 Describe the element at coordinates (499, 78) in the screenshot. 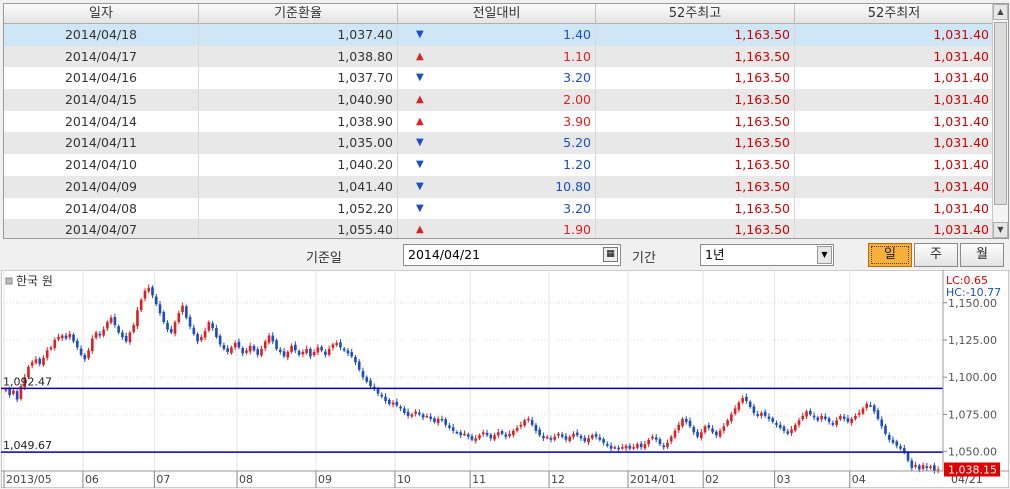

I see `table-row: 2014/04/16 1,037.70 ▼ 3.20 1,163.50 1,031.40` at that location.